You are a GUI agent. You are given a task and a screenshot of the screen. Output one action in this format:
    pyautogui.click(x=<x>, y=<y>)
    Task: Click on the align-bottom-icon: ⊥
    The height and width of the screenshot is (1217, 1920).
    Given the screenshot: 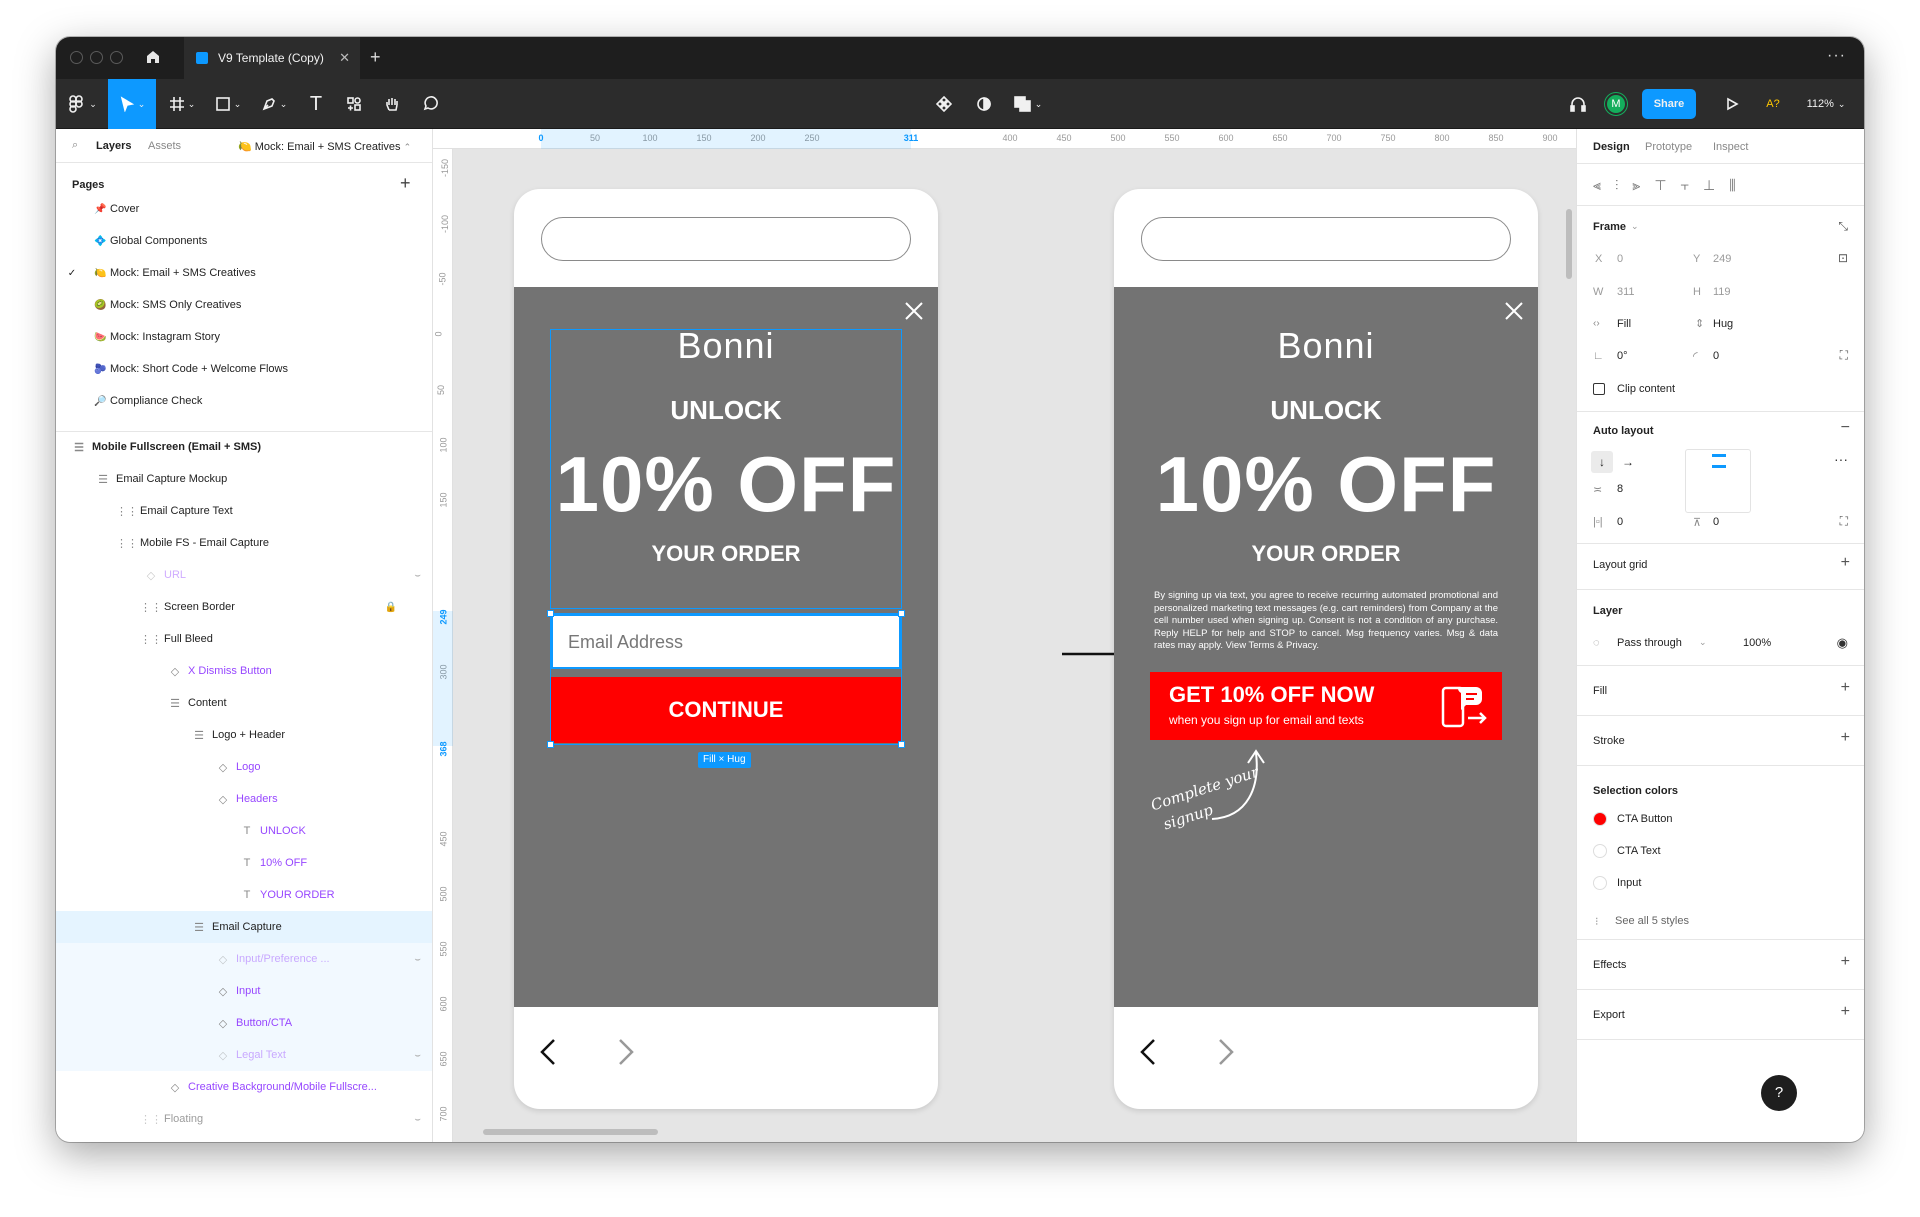 What is the action you would take?
    pyautogui.click(x=1709, y=185)
    